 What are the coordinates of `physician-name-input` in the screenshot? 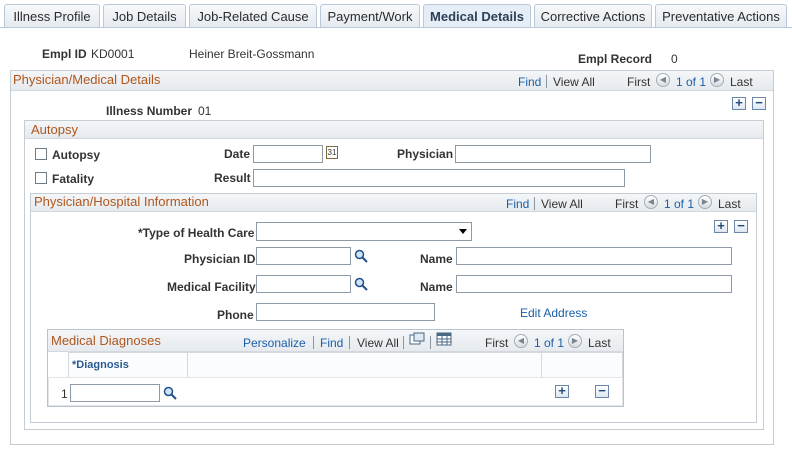 It's located at (594, 256).